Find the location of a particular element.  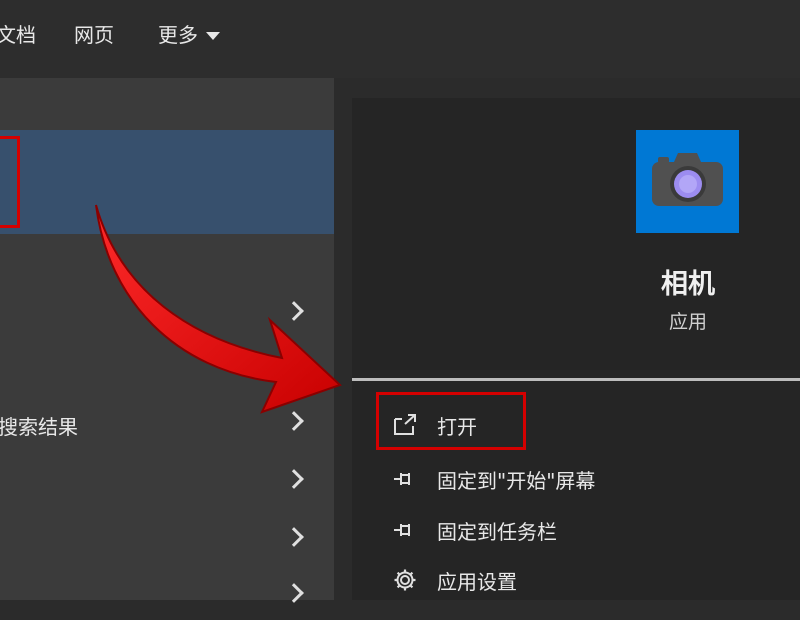

pin-to-taskbar-button: 固定到任务栏 is located at coordinates (473, 530).